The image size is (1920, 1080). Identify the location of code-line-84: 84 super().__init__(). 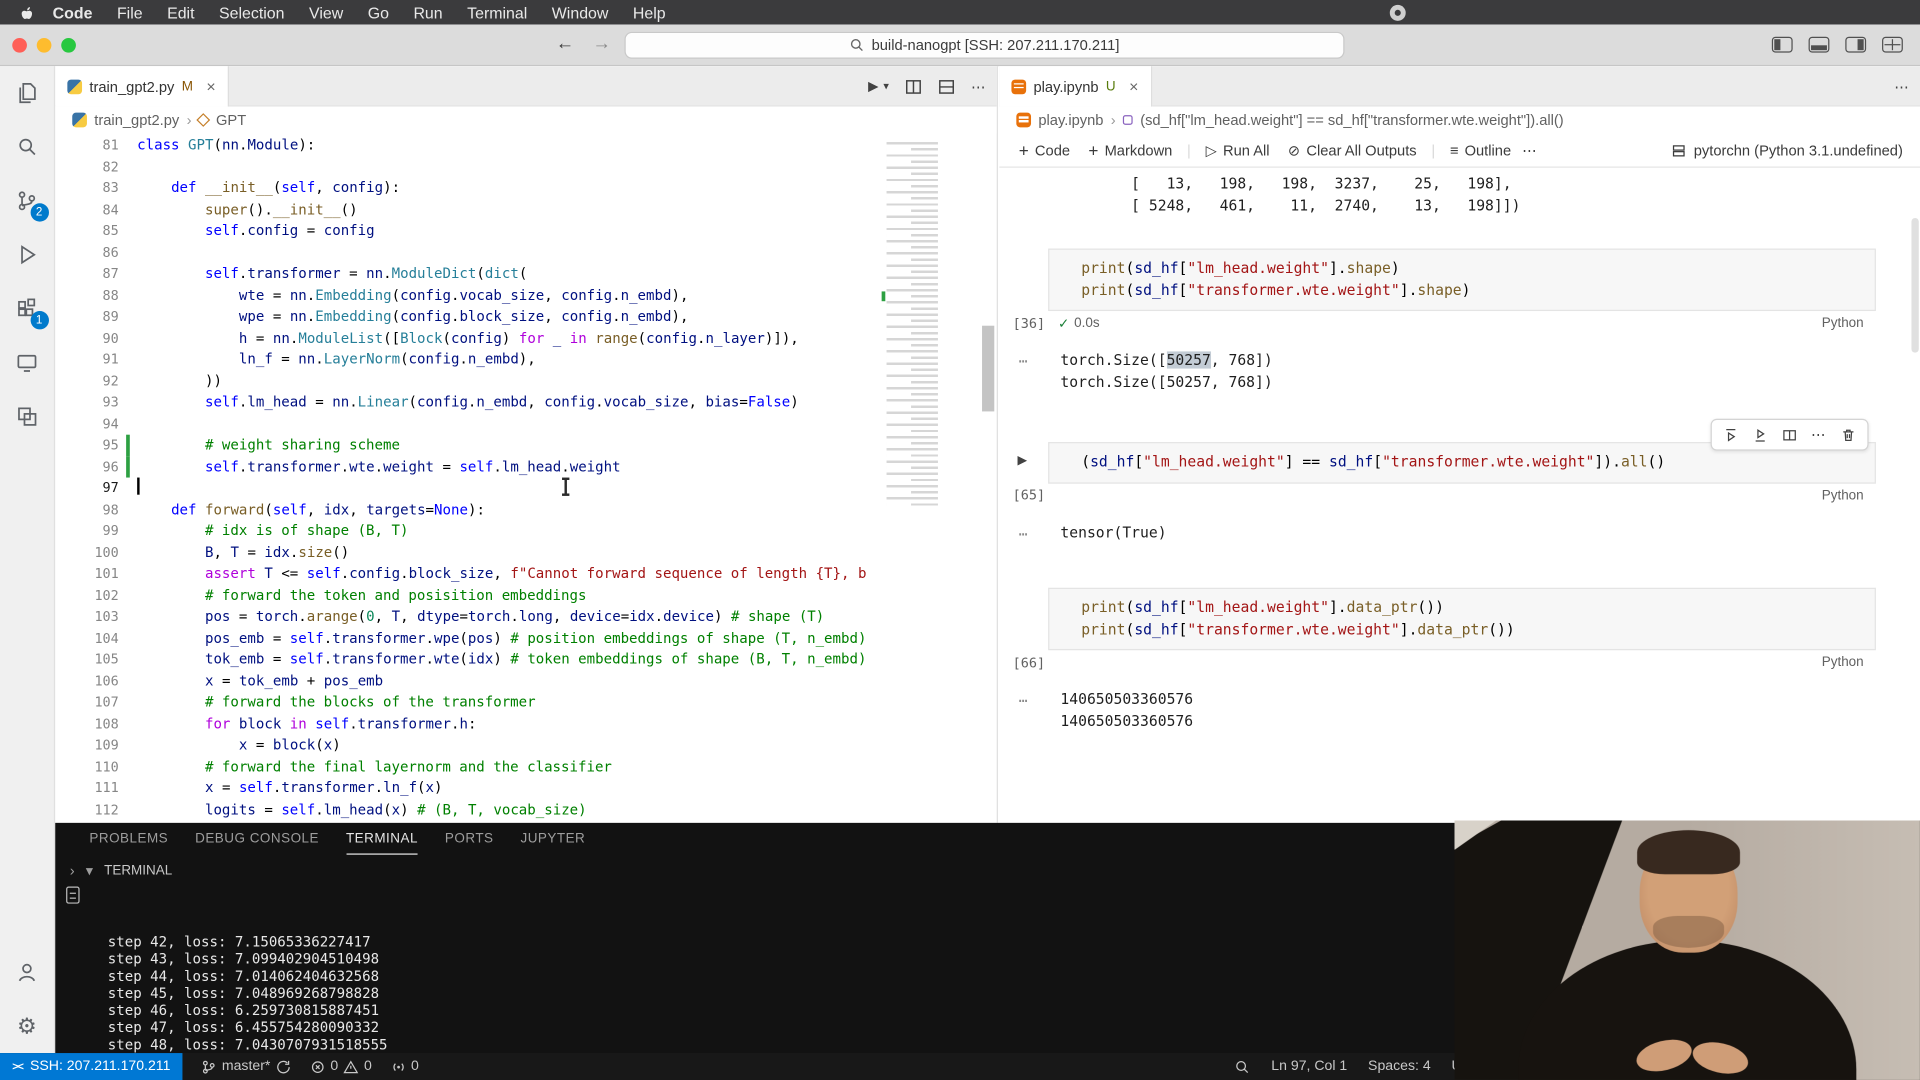
(526, 209).